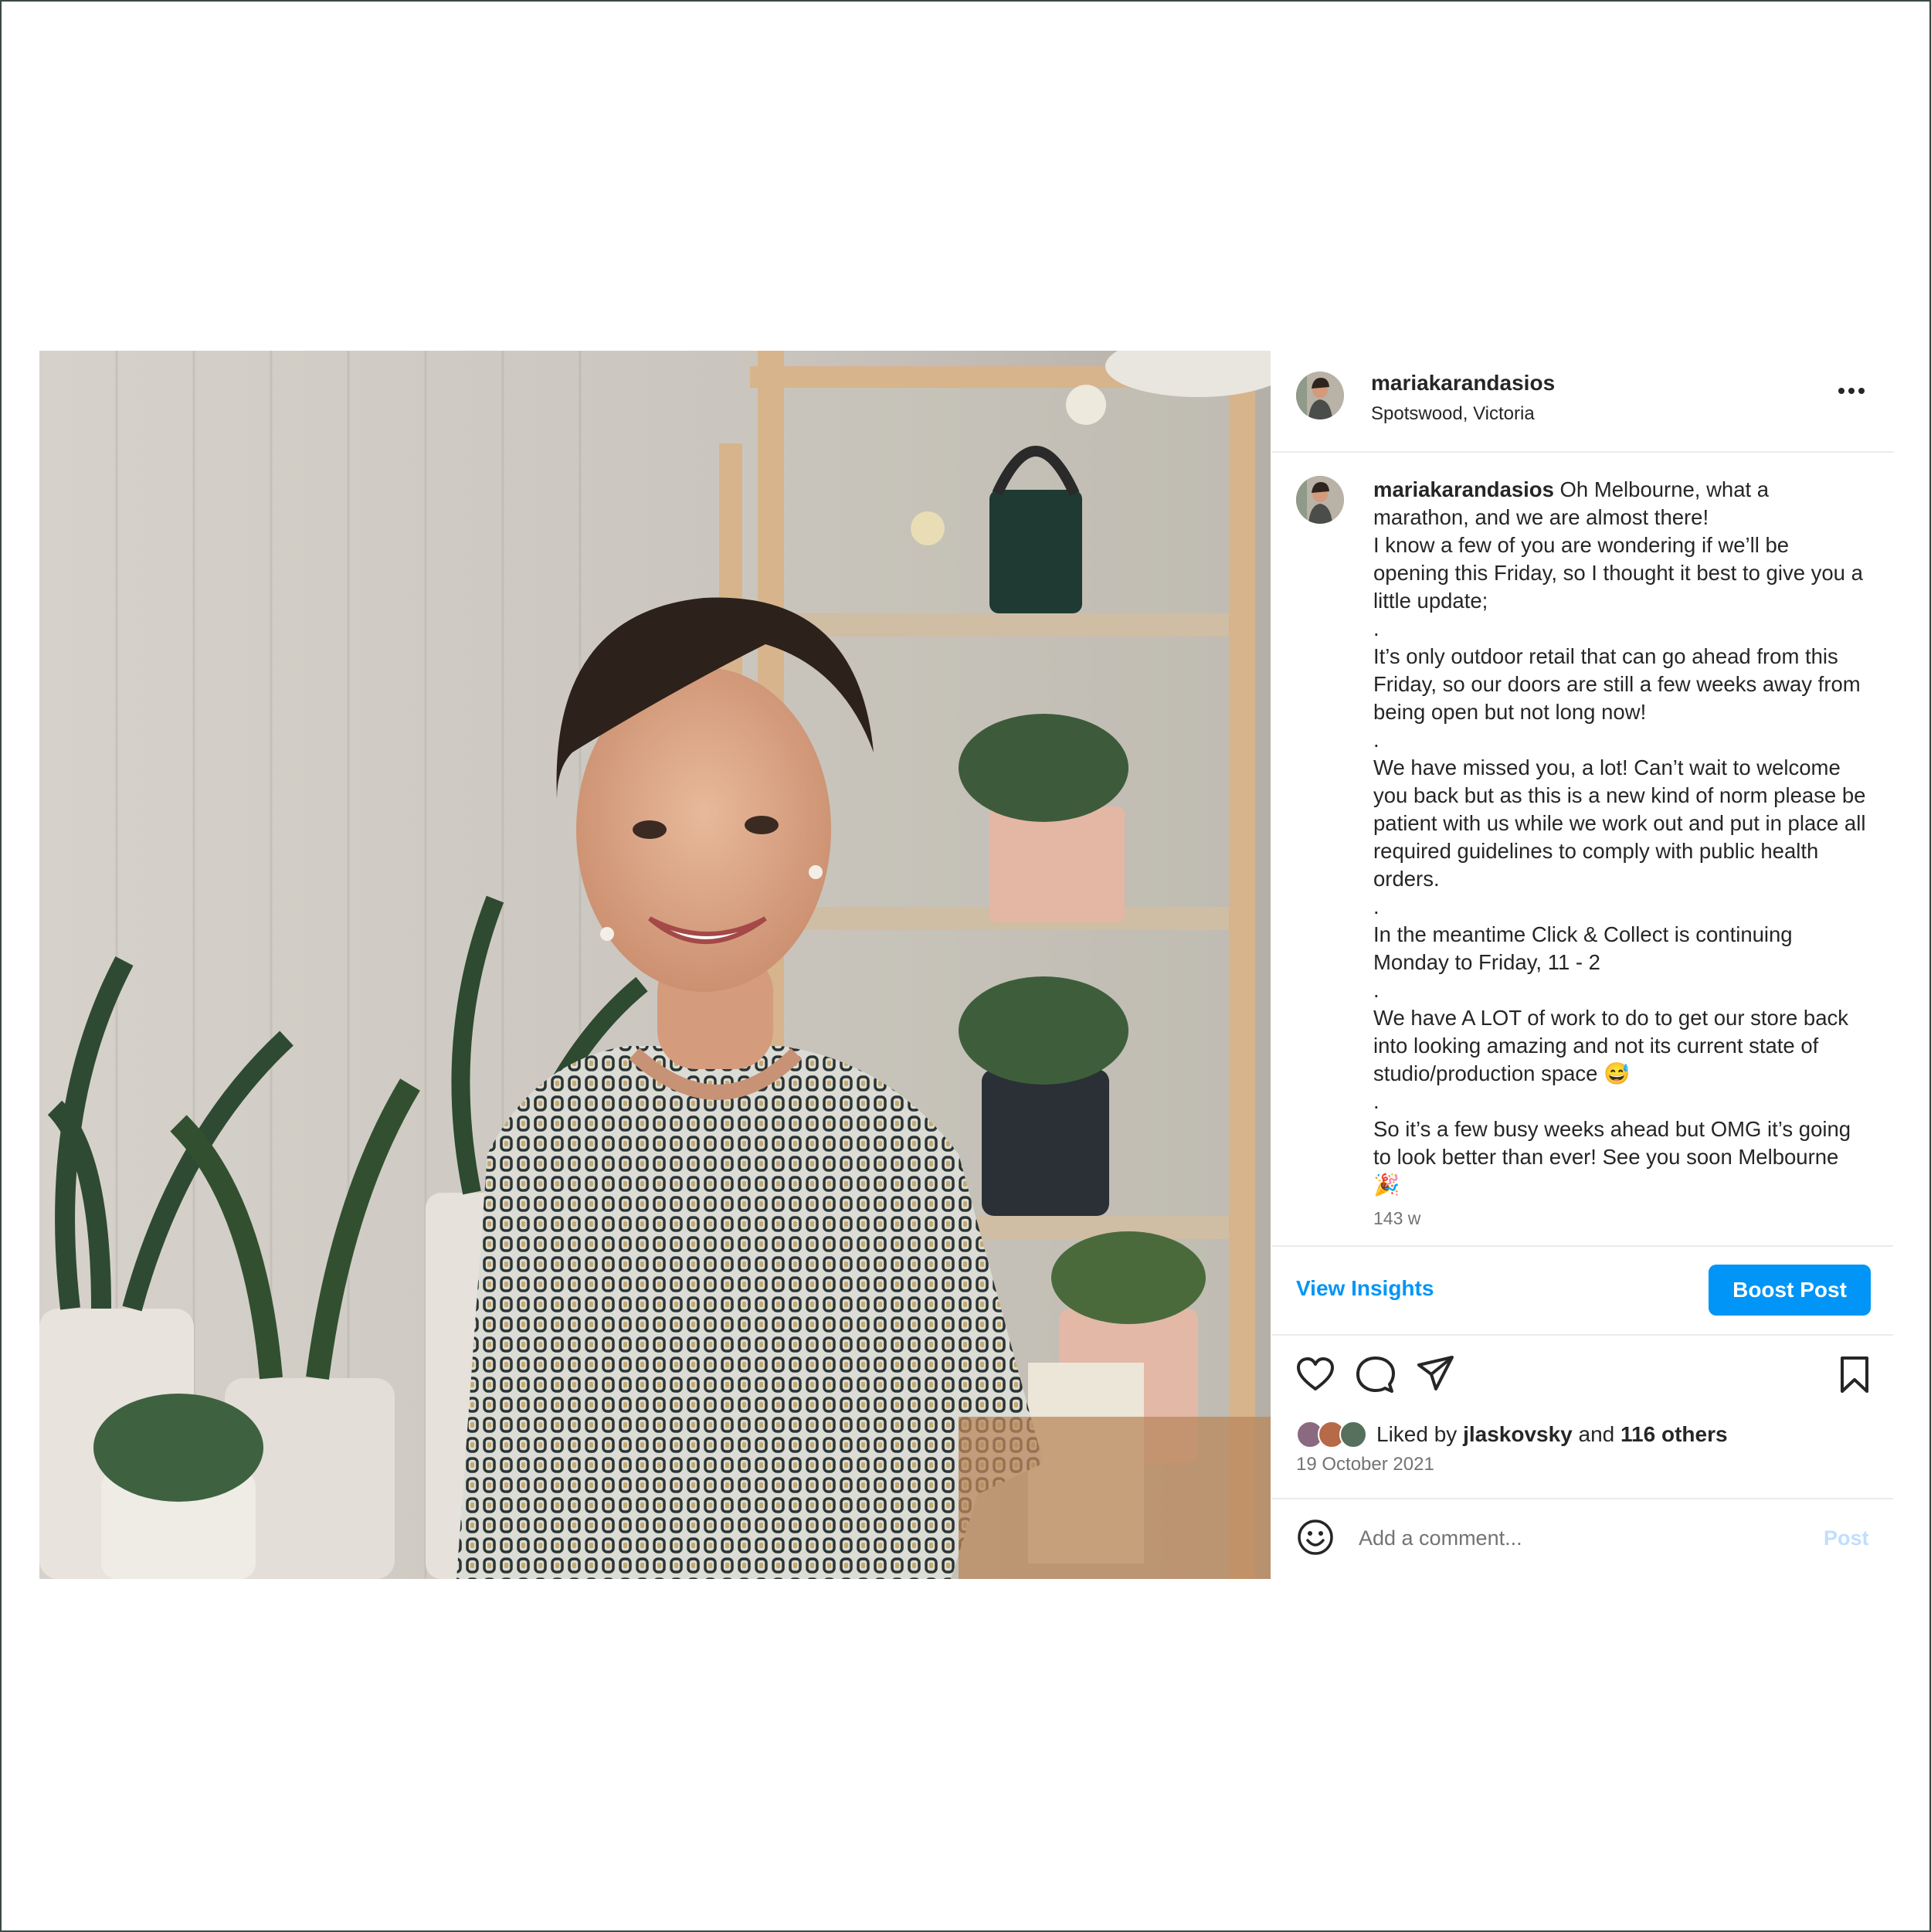  I want to click on post-location: Spotswood, Victoria, so click(1453, 414).